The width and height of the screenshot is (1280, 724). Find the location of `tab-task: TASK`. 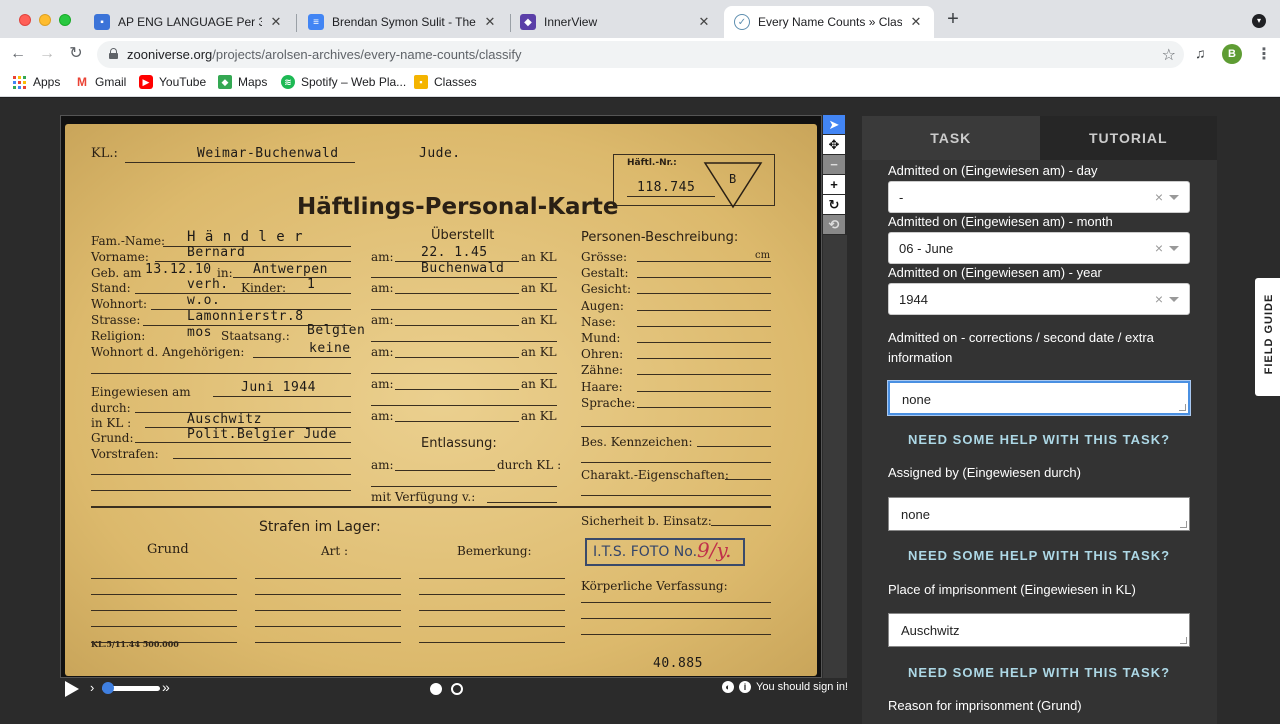

tab-task: TASK is located at coordinates (951, 138).